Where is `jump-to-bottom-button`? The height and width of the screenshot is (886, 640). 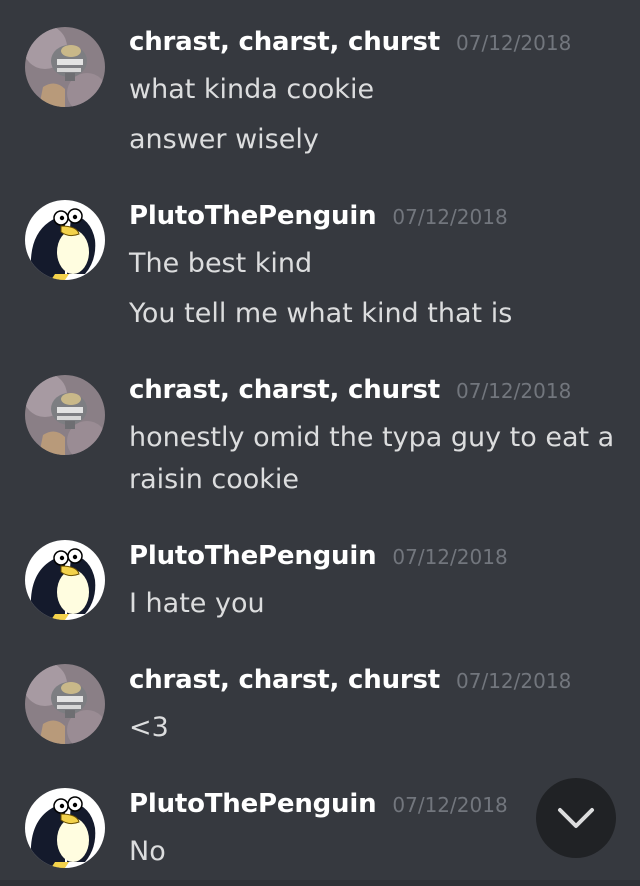
jump-to-bottom-button is located at coordinates (576, 818).